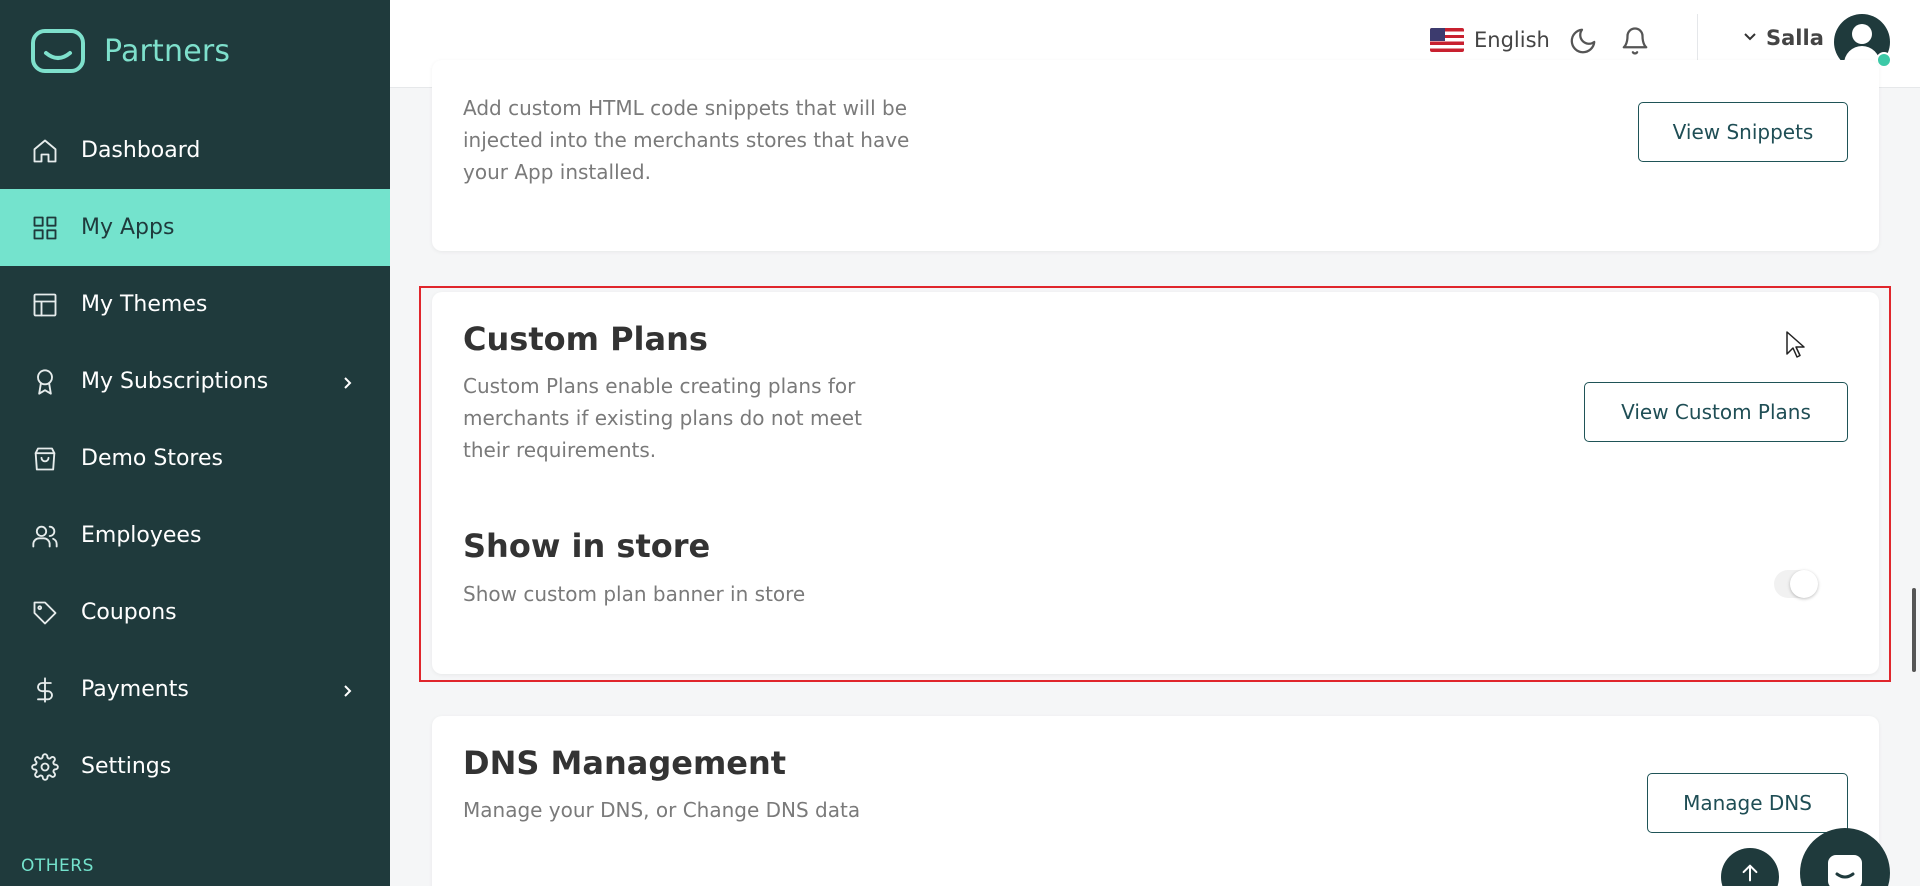  What do you see at coordinates (167, 51) in the screenshot?
I see `brand-name: Partners` at bounding box center [167, 51].